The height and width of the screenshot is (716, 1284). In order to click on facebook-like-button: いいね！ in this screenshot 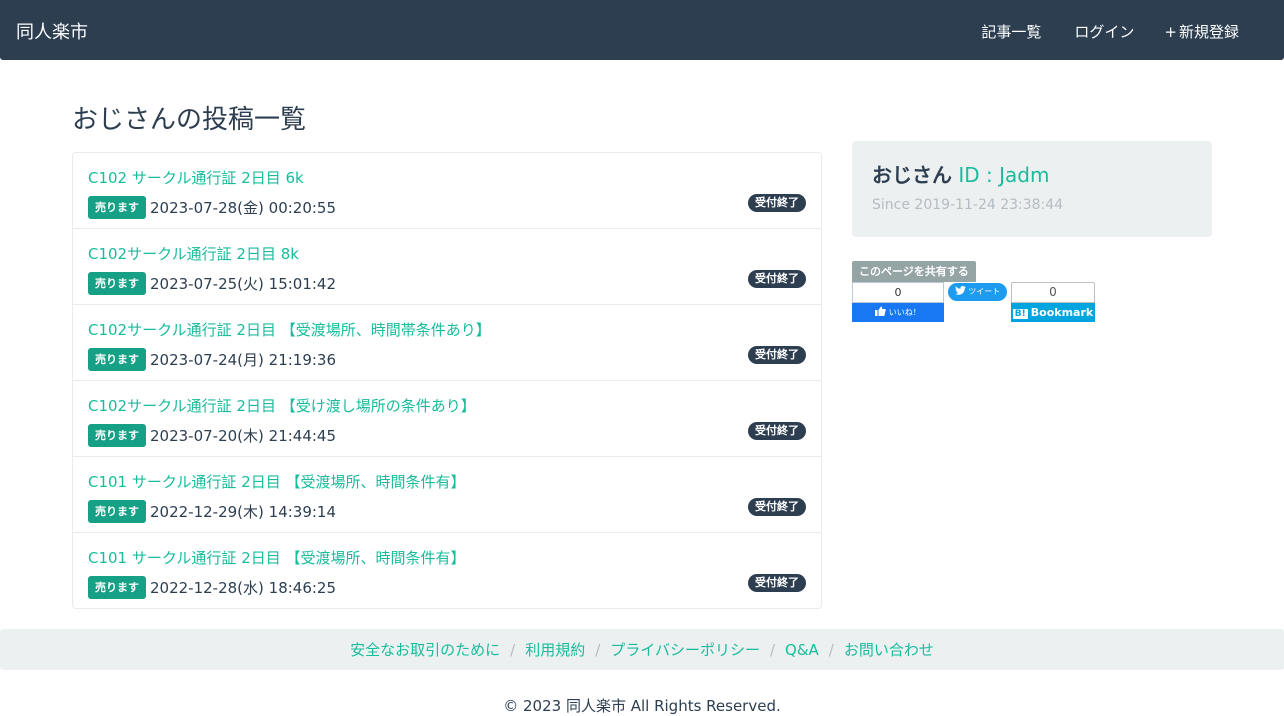, I will do `click(898, 312)`.